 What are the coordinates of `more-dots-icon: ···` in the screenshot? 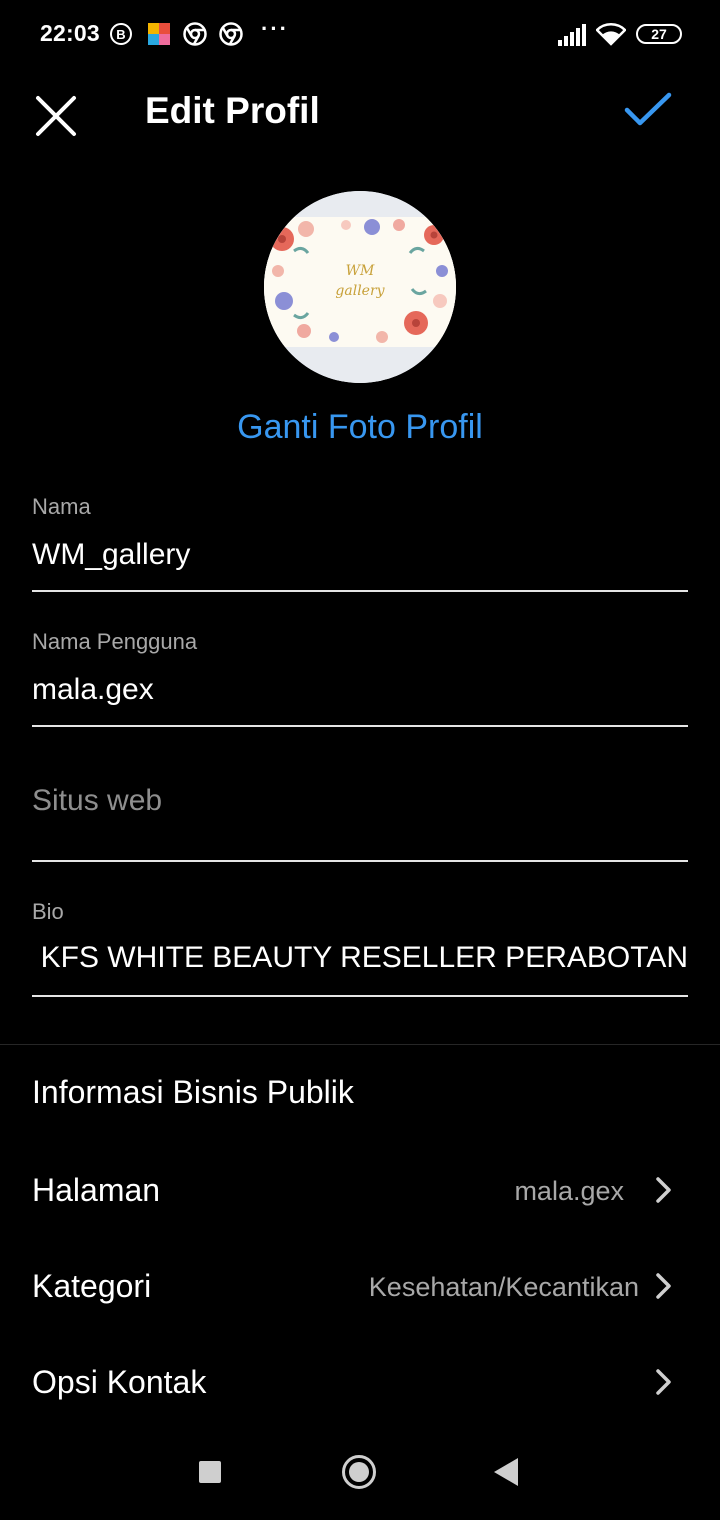 It's located at (275, 28).